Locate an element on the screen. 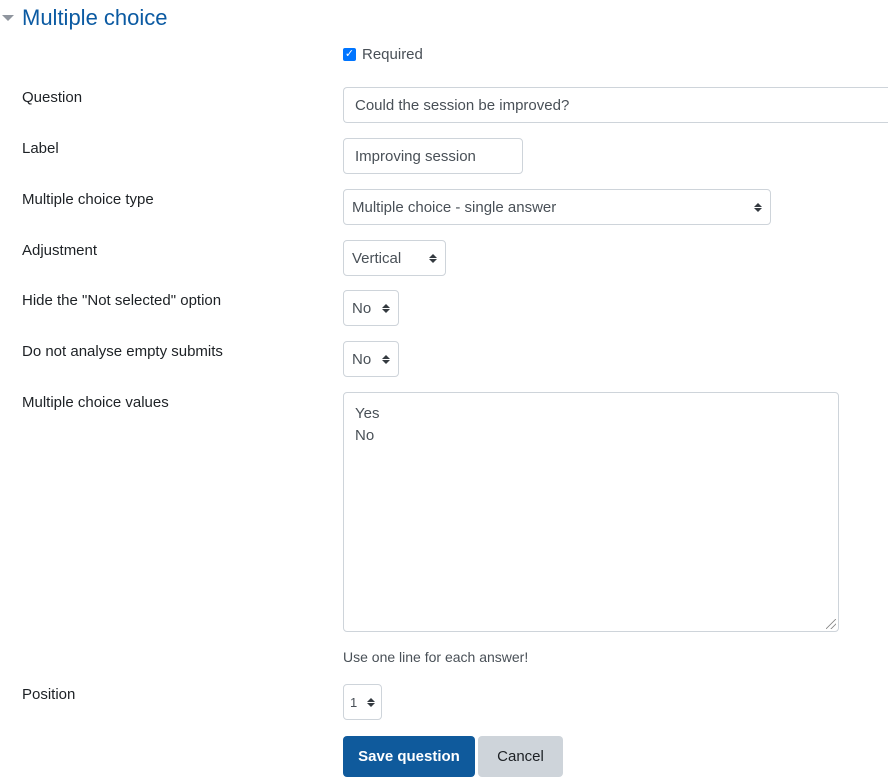 The height and width of the screenshot is (781, 888). section-header: Multiple choice is located at coordinates (84, 18).